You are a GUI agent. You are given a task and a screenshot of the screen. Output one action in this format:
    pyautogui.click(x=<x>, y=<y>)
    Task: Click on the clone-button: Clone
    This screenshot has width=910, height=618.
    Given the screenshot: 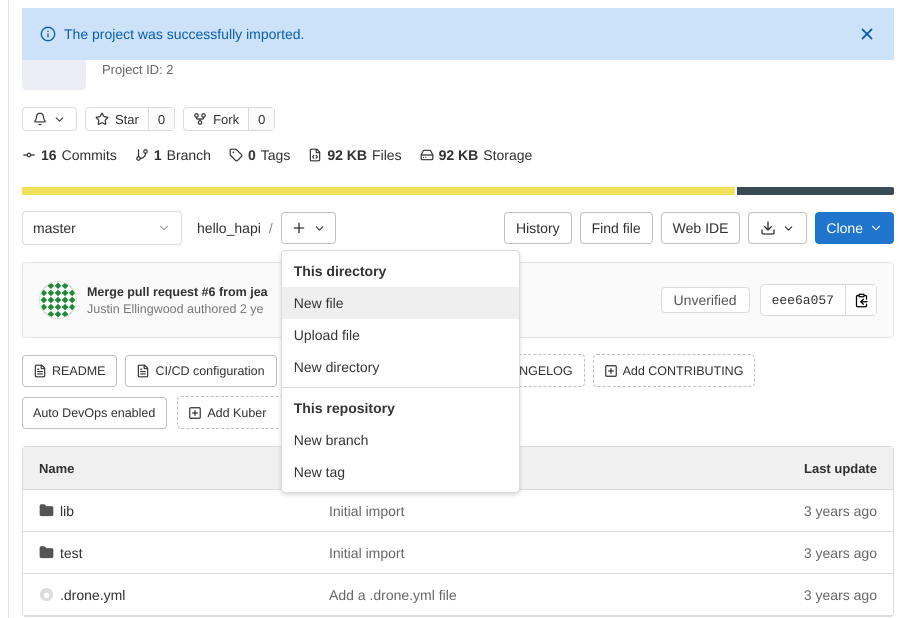 What is the action you would take?
    pyautogui.click(x=854, y=228)
    